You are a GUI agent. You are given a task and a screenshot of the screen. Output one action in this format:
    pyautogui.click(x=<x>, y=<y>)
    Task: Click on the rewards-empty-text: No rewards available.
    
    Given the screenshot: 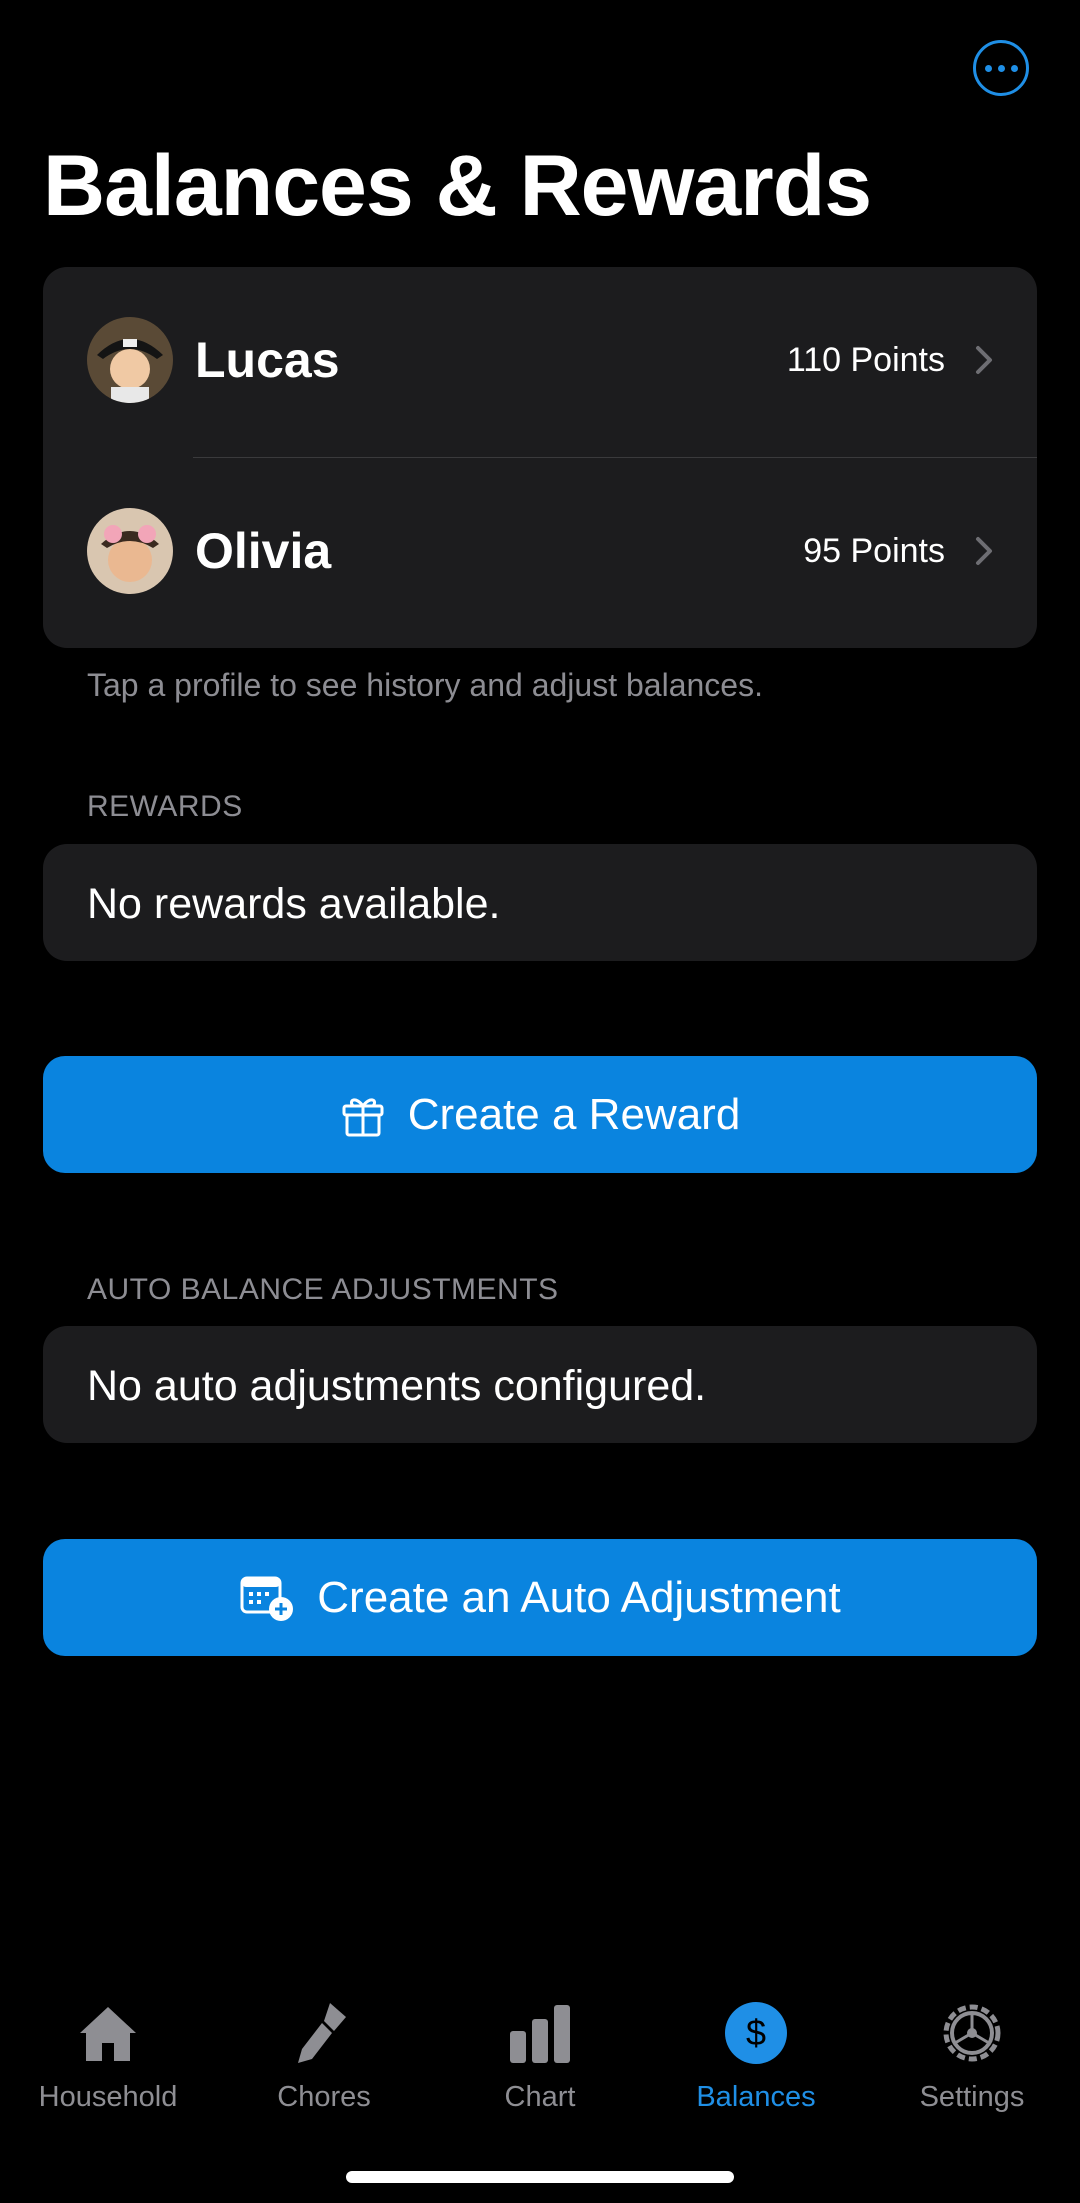 What is the action you would take?
    pyautogui.click(x=294, y=904)
    